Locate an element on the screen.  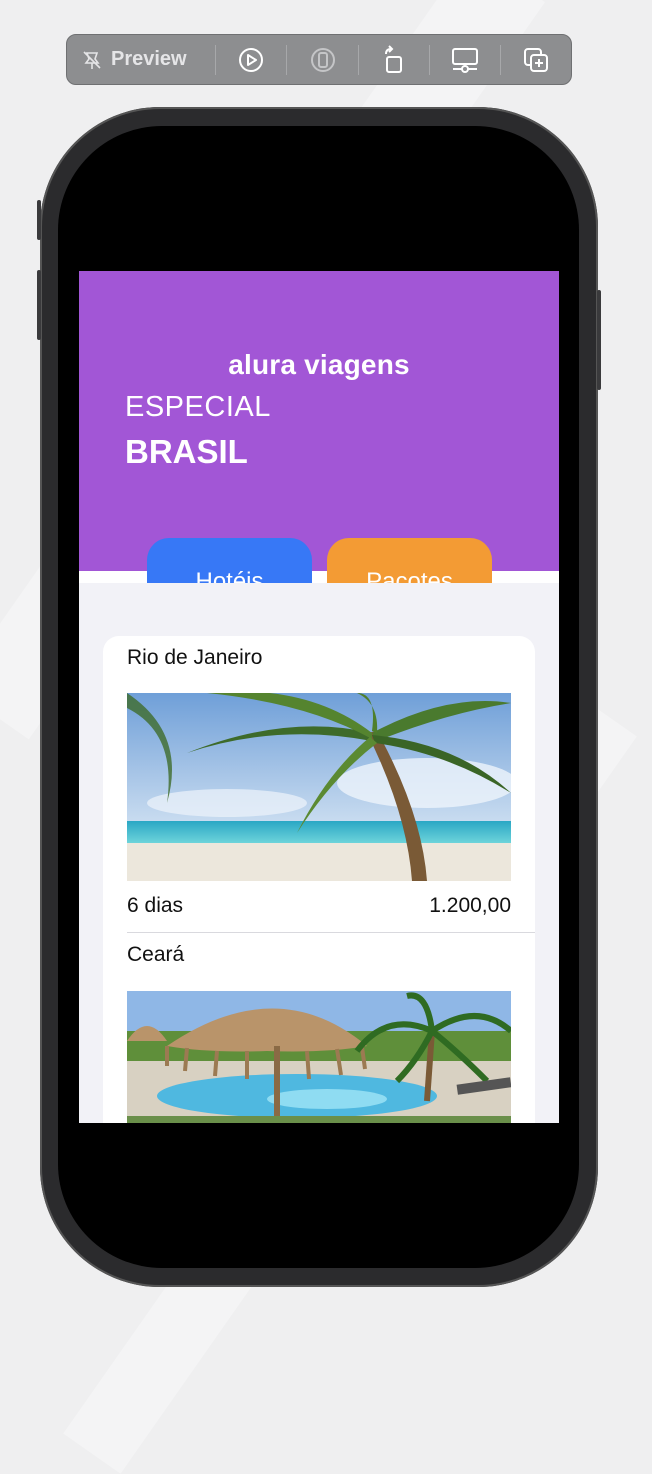
rotate-button is located at coordinates (394, 59).